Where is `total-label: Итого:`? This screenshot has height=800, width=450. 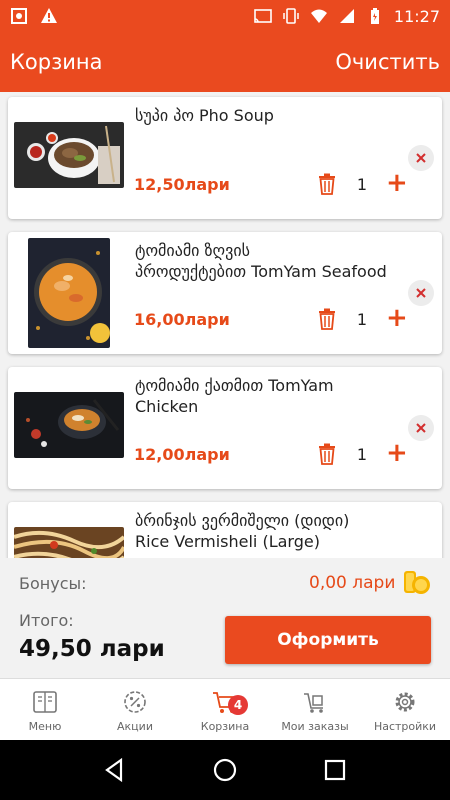 total-label: Итого: is located at coordinates (46, 620).